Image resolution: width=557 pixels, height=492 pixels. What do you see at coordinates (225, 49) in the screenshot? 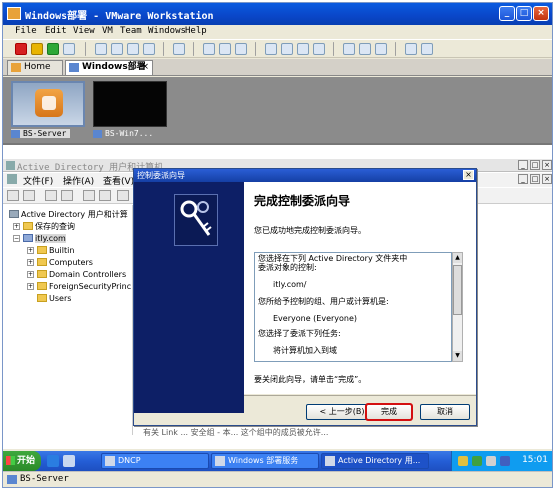
I see `favorites-icon` at bounding box center [225, 49].